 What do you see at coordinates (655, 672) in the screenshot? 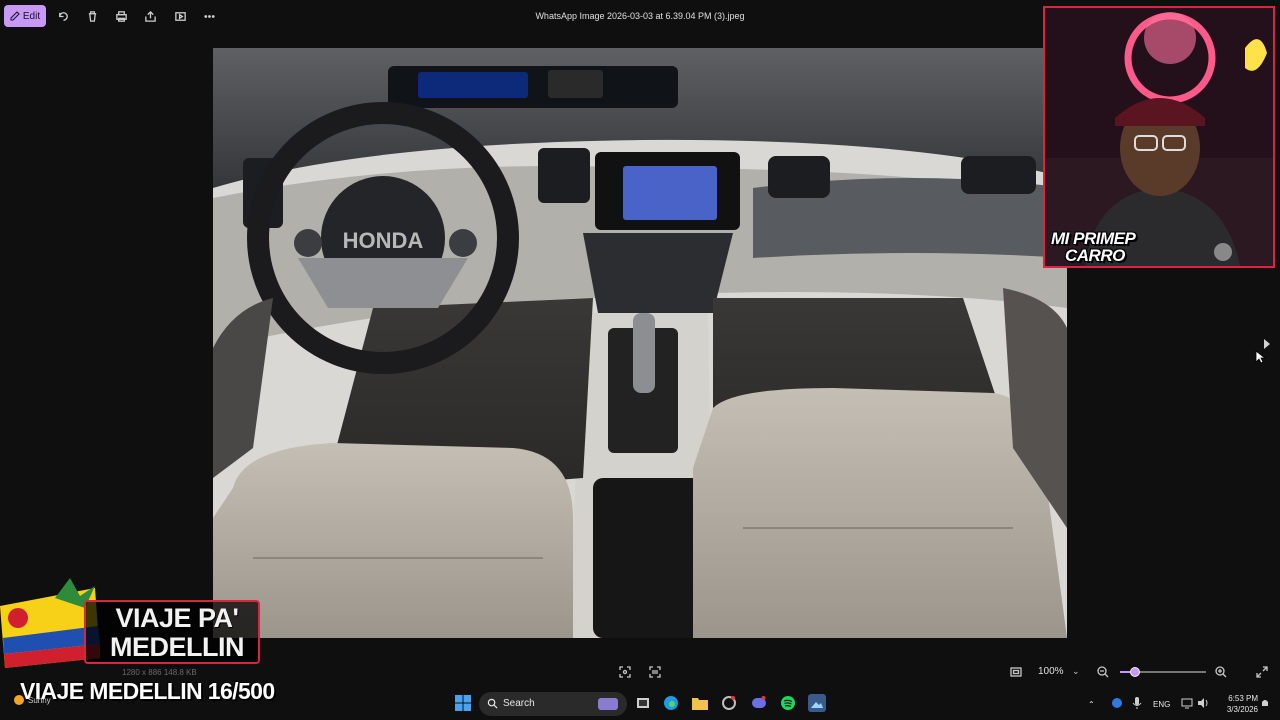
I see `scan-icon` at bounding box center [655, 672].